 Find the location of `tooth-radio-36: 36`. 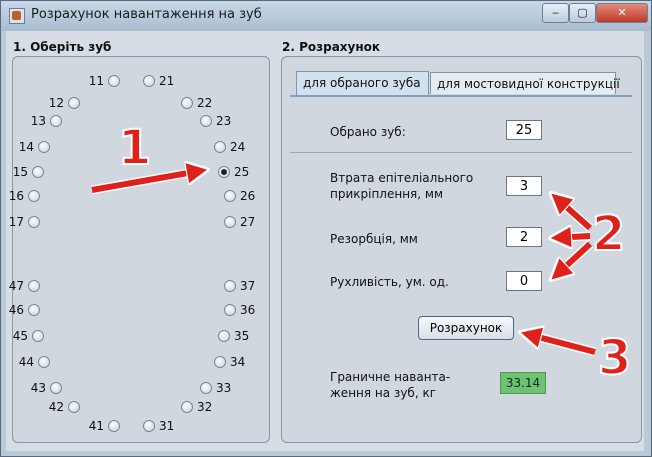

tooth-radio-36: 36 is located at coordinates (239, 310).